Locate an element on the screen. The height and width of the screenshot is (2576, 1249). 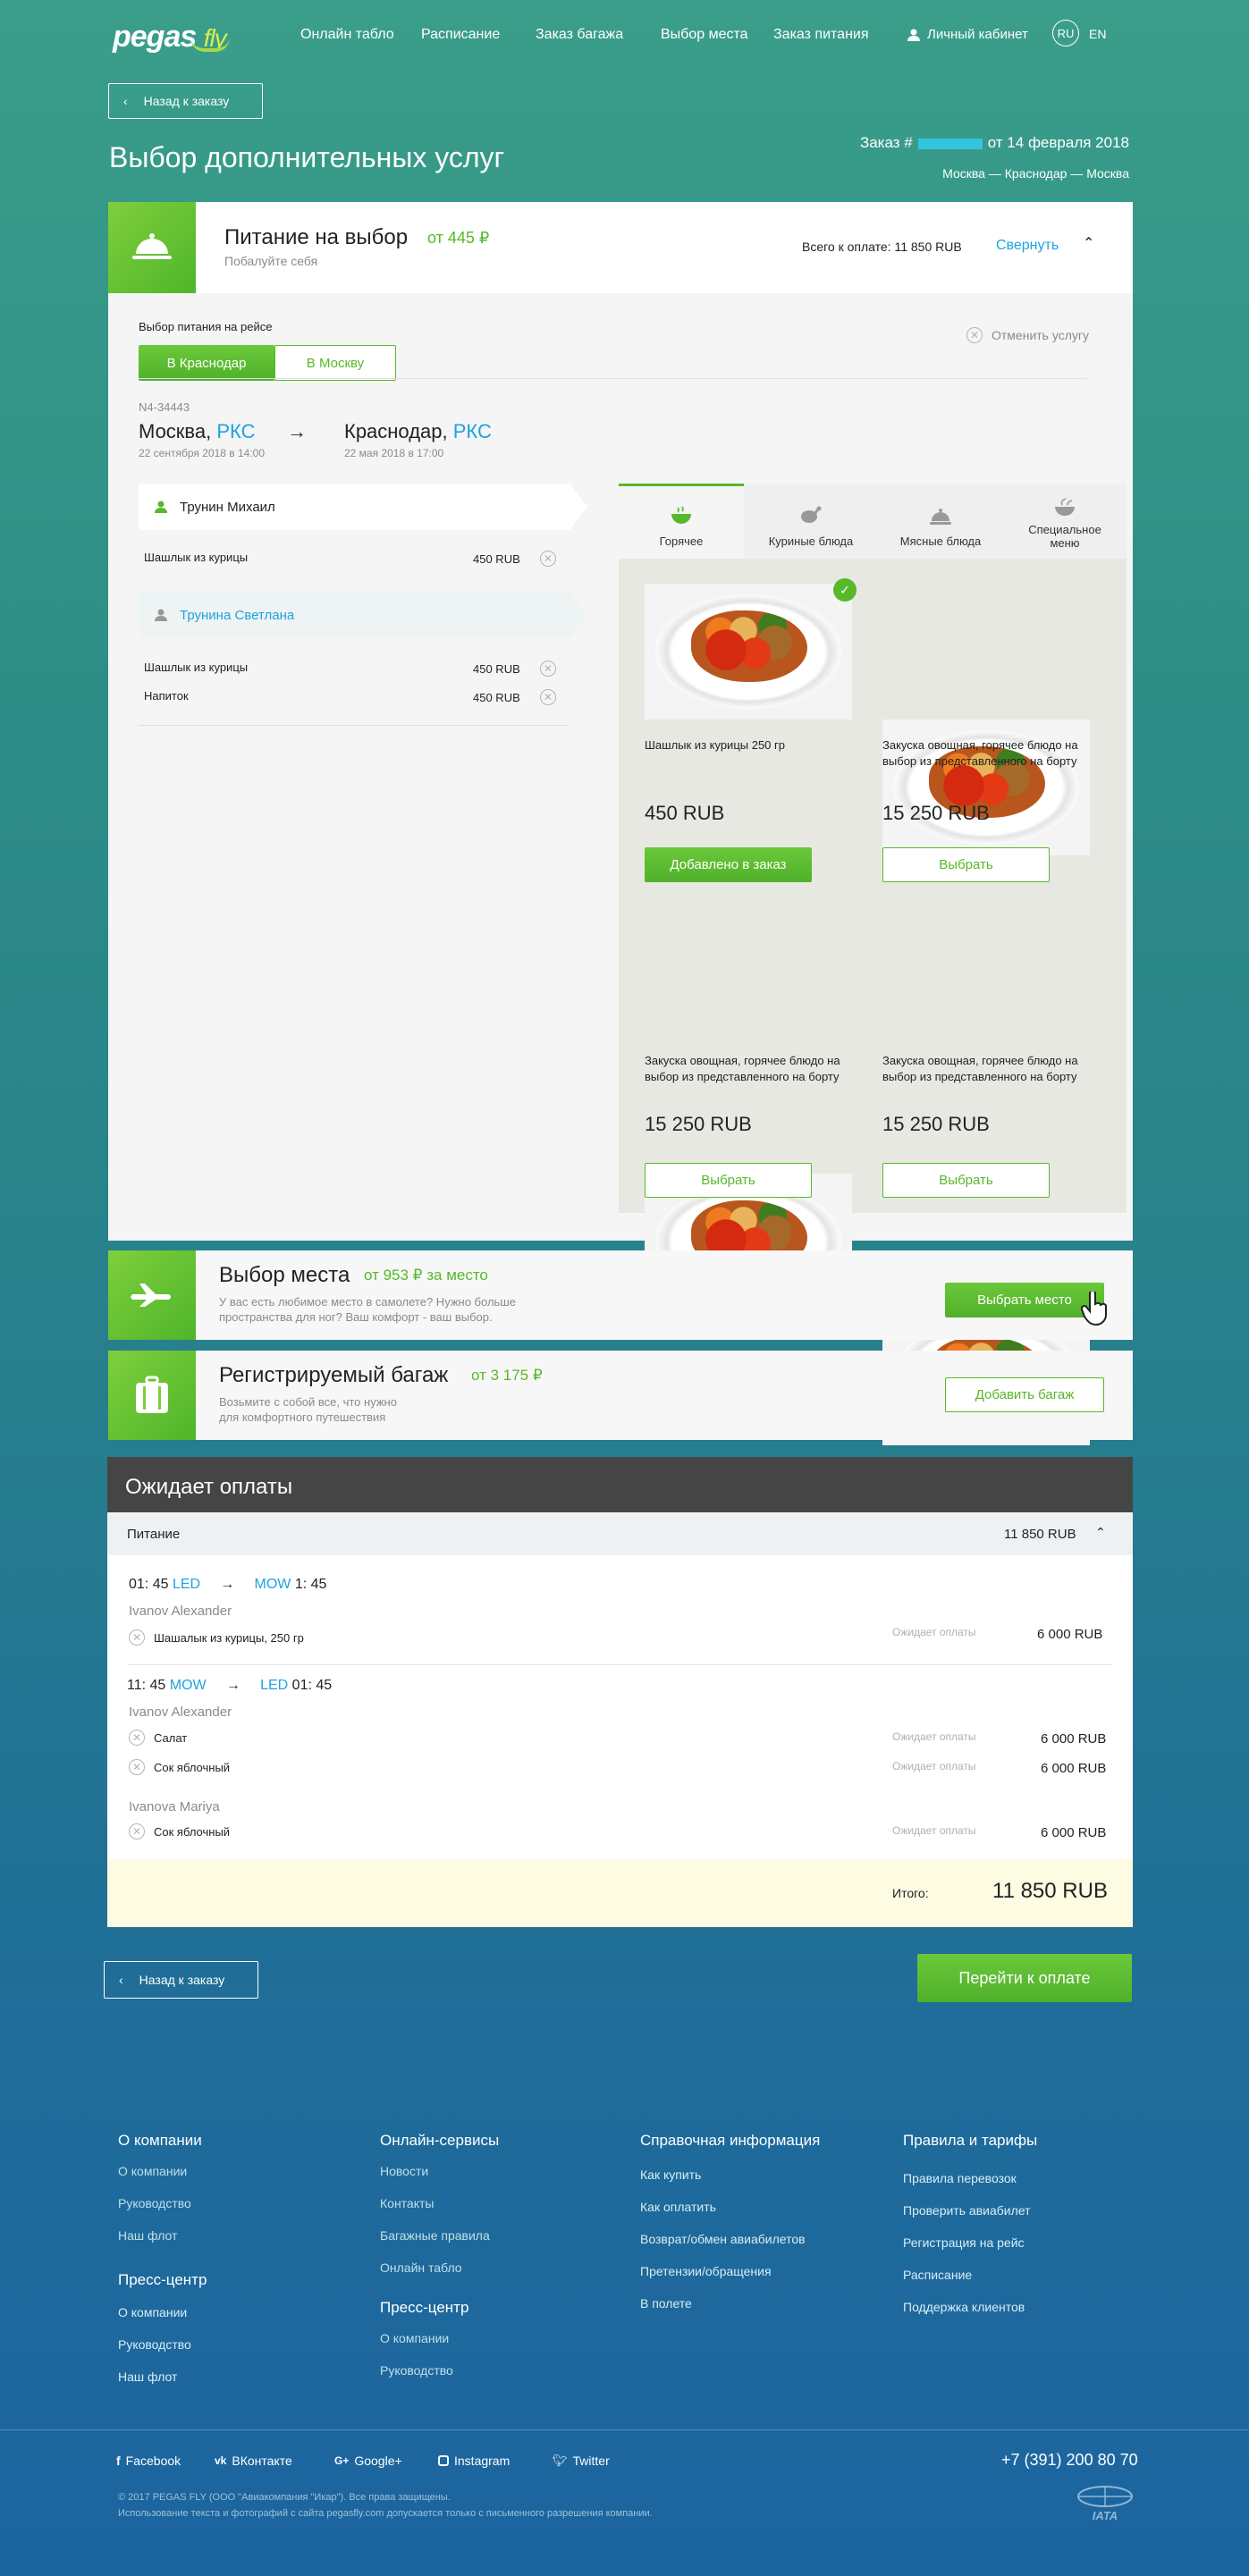
footer-link: Контакты is located at coordinates (407, 2203).